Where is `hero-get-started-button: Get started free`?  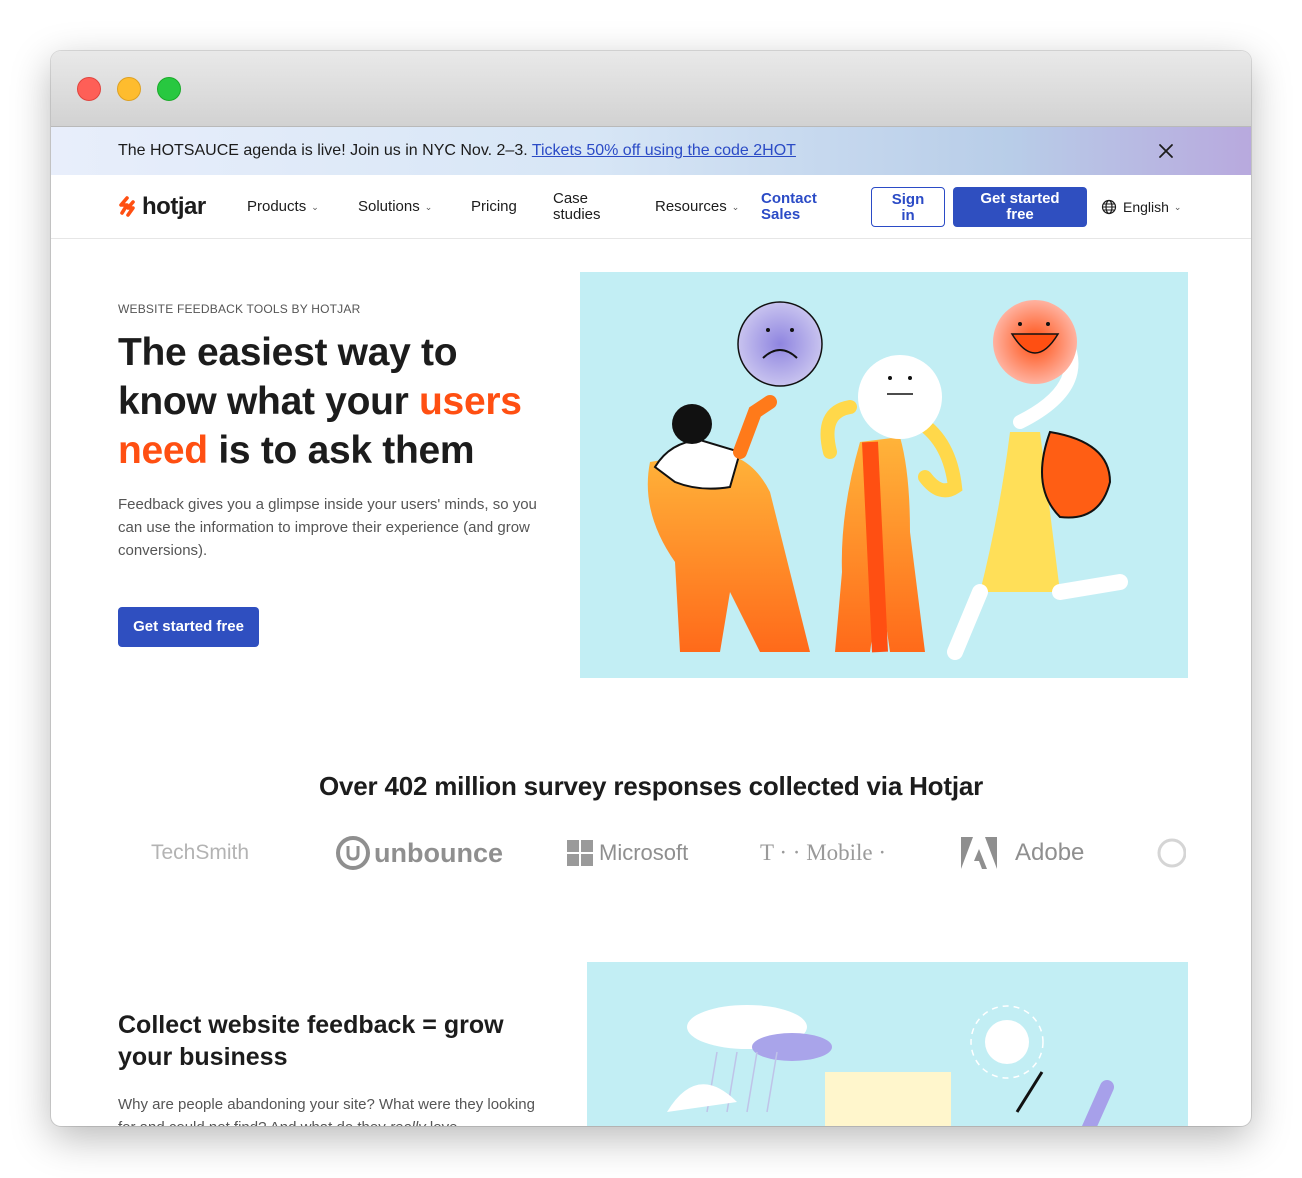
hero-get-started-button: Get started free is located at coordinates (188, 627).